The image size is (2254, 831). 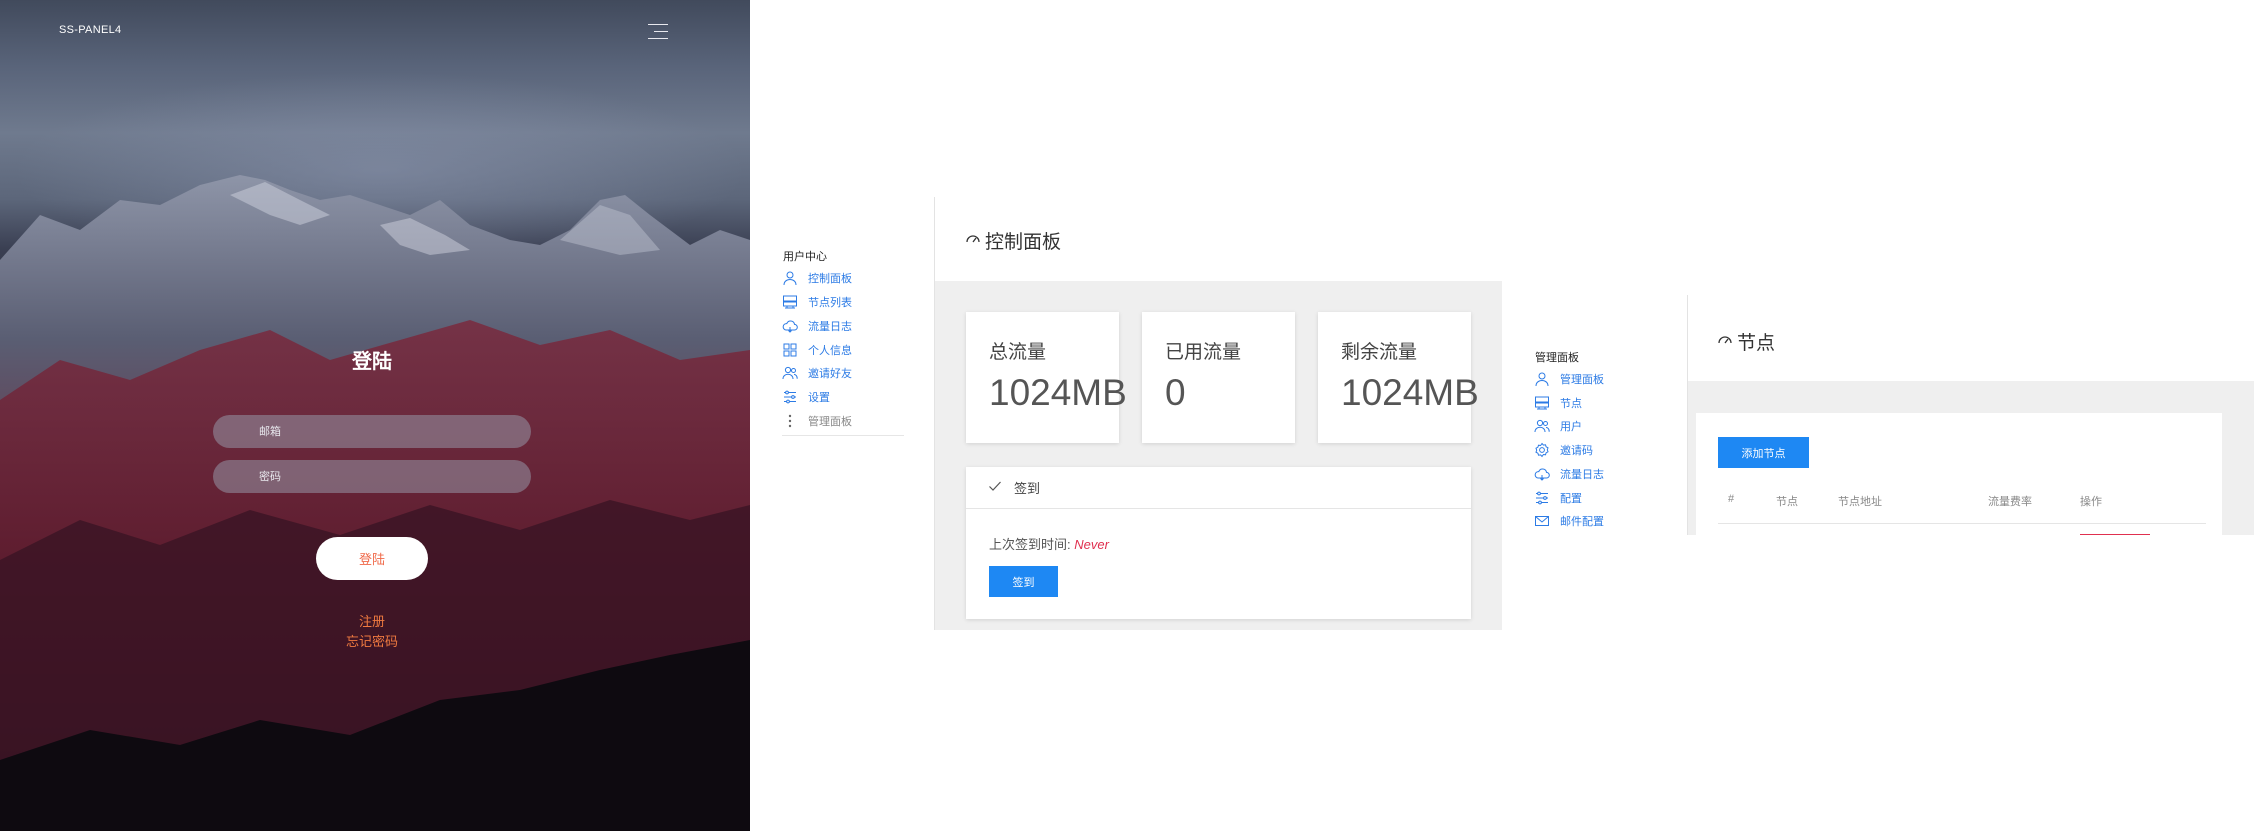 I want to click on last-checkin-value: Never, so click(x=1091, y=544).